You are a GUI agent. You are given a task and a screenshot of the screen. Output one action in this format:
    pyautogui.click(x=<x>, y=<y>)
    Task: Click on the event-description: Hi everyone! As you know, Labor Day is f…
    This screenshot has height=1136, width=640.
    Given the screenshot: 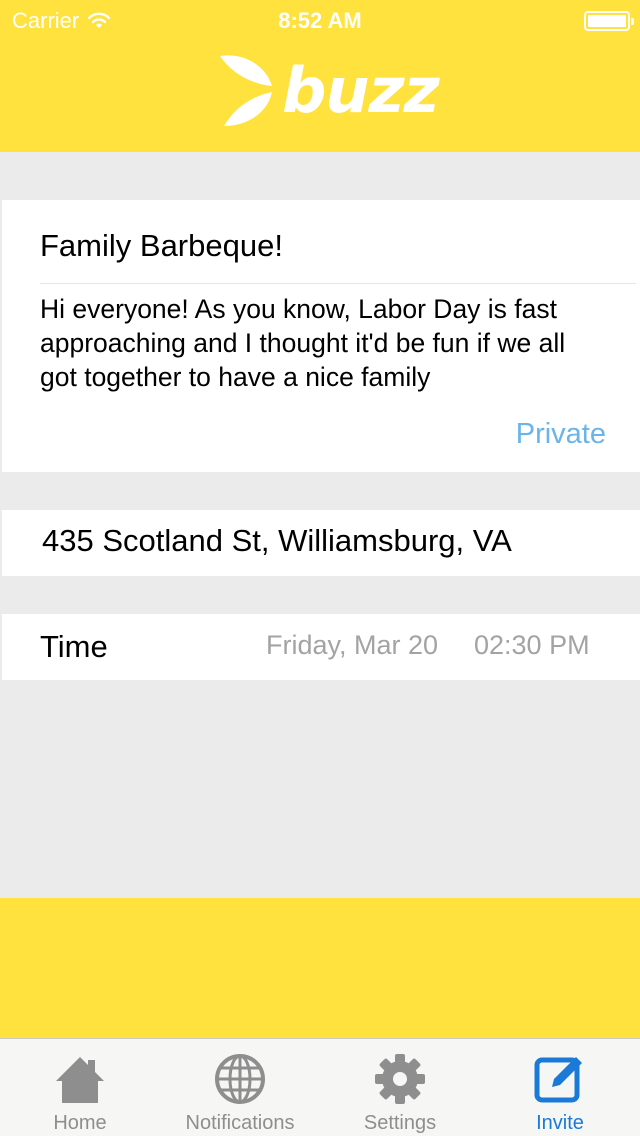 What is the action you would take?
    pyautogui.click(x=320, y=344)
    